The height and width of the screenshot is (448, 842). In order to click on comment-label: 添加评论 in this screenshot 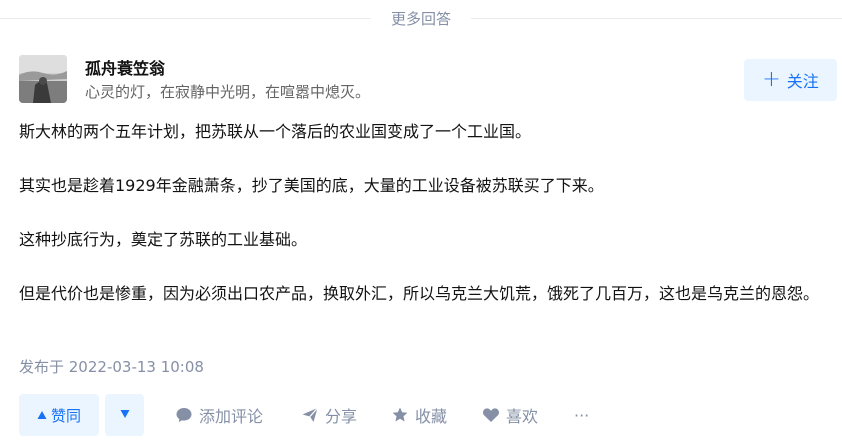, I will do `click(231, 416)`.